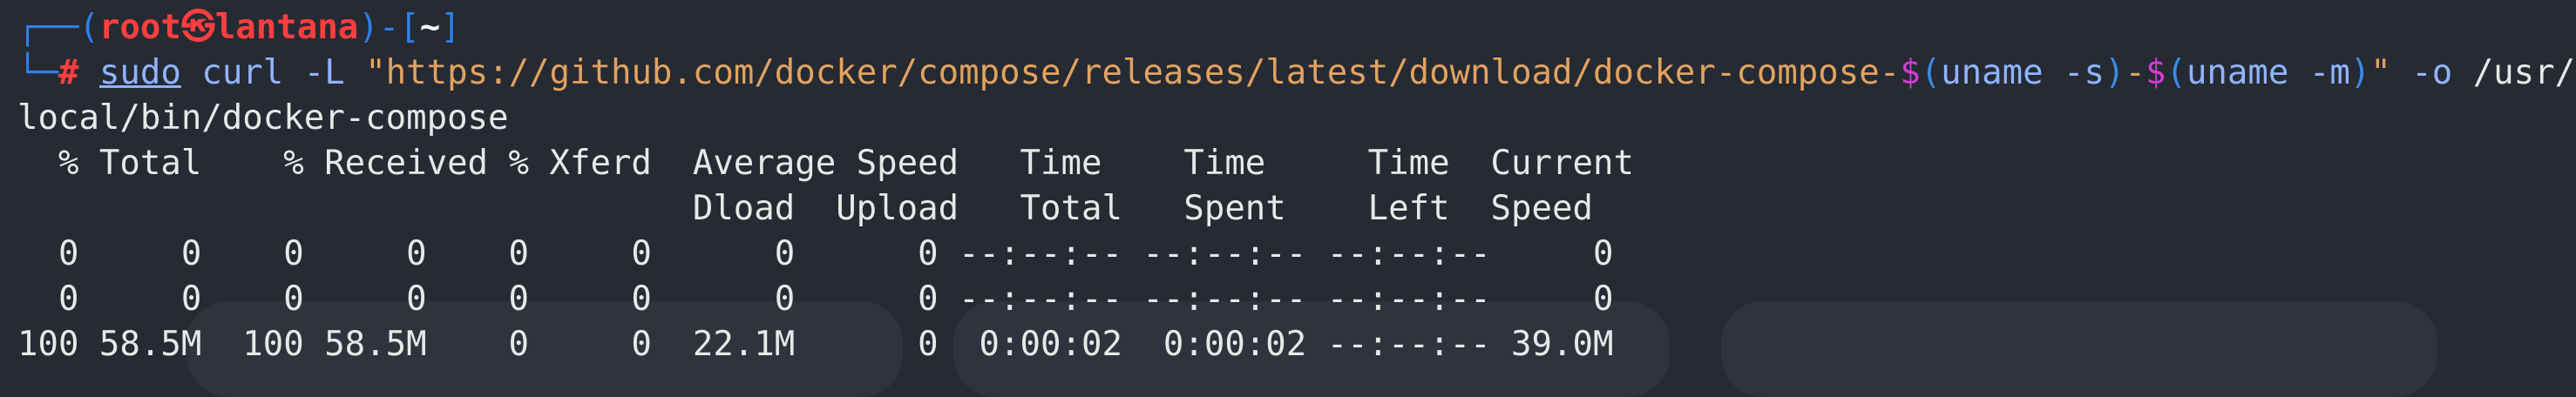 The width and height of the screenshot is (2576, 397). I want to click on command-uname-m: uname -m, so click(2268, 72).